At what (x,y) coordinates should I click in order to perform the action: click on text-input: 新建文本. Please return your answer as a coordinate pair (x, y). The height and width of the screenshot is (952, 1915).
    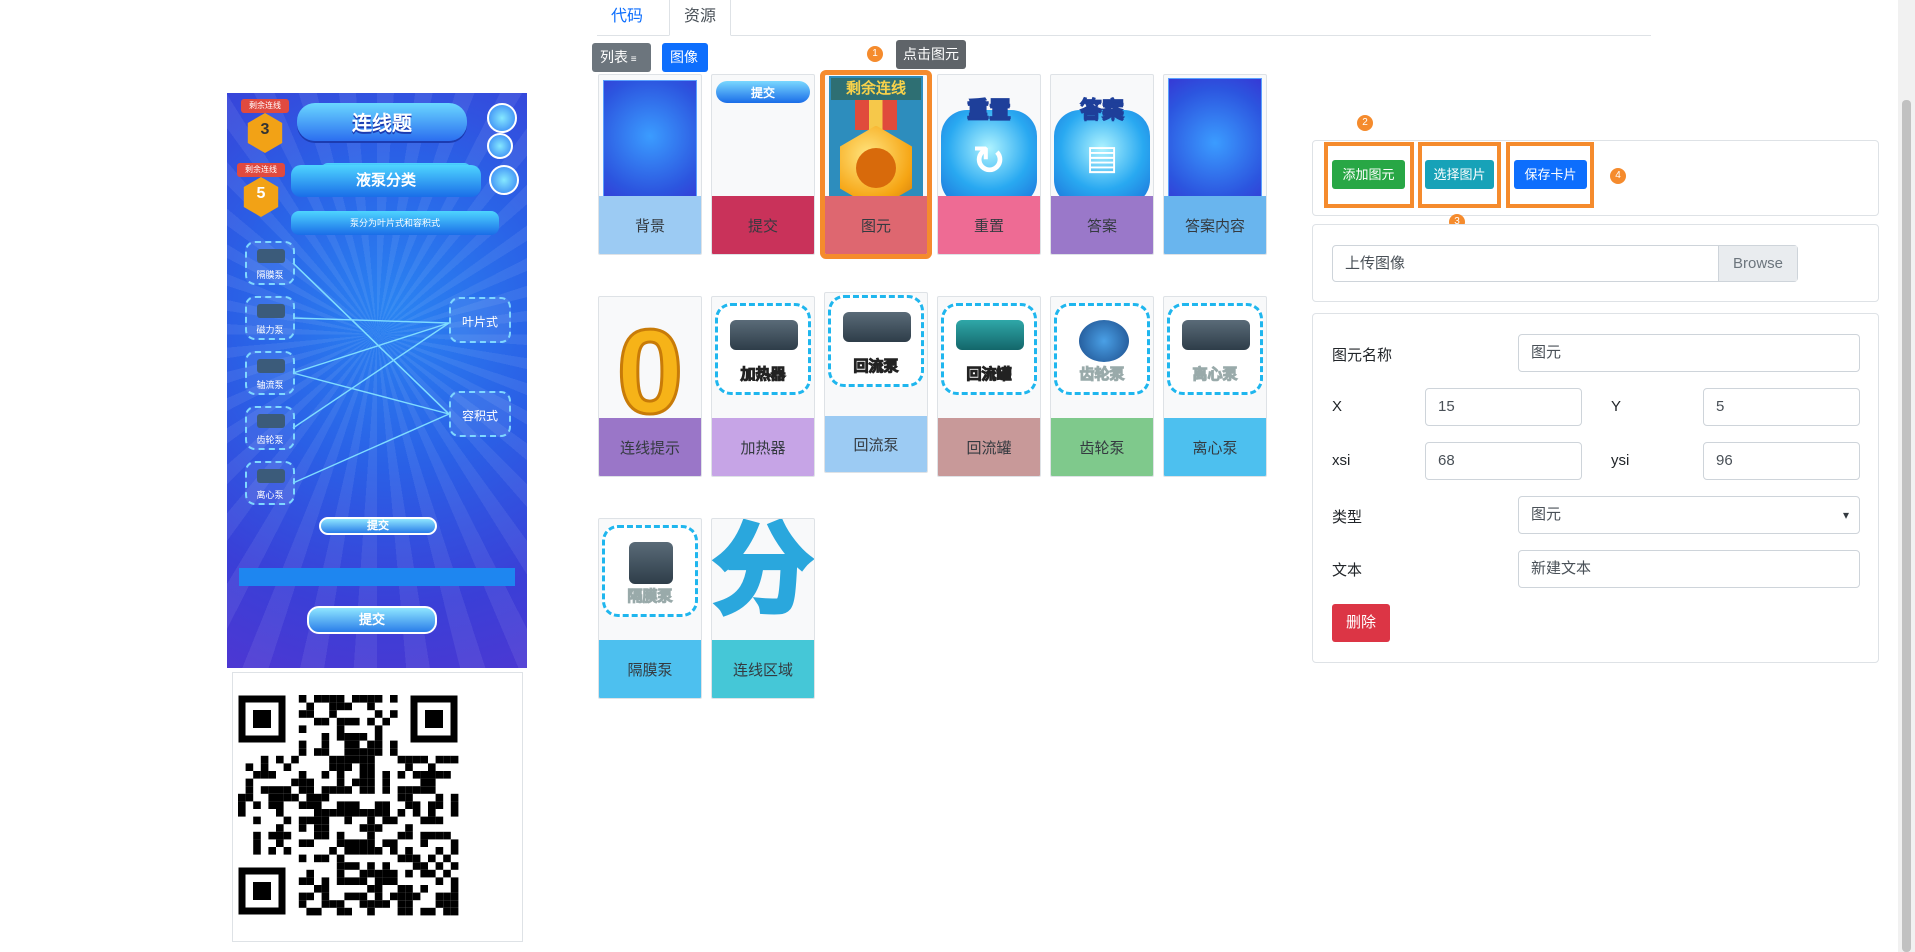
    Looking at the image, I should click on (1689, 569).